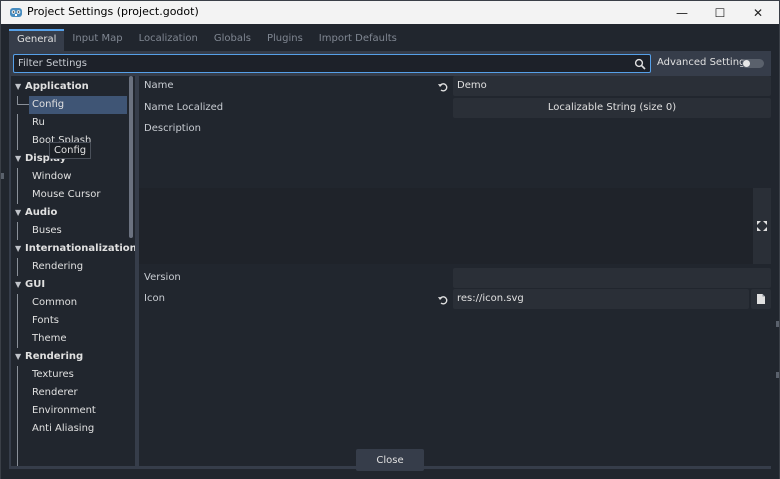 This screenshot has width=780, height=479. Describe the element at coordinates (69, 339) in the screenshot. I see `tree-item-theme: Theme` at that location.